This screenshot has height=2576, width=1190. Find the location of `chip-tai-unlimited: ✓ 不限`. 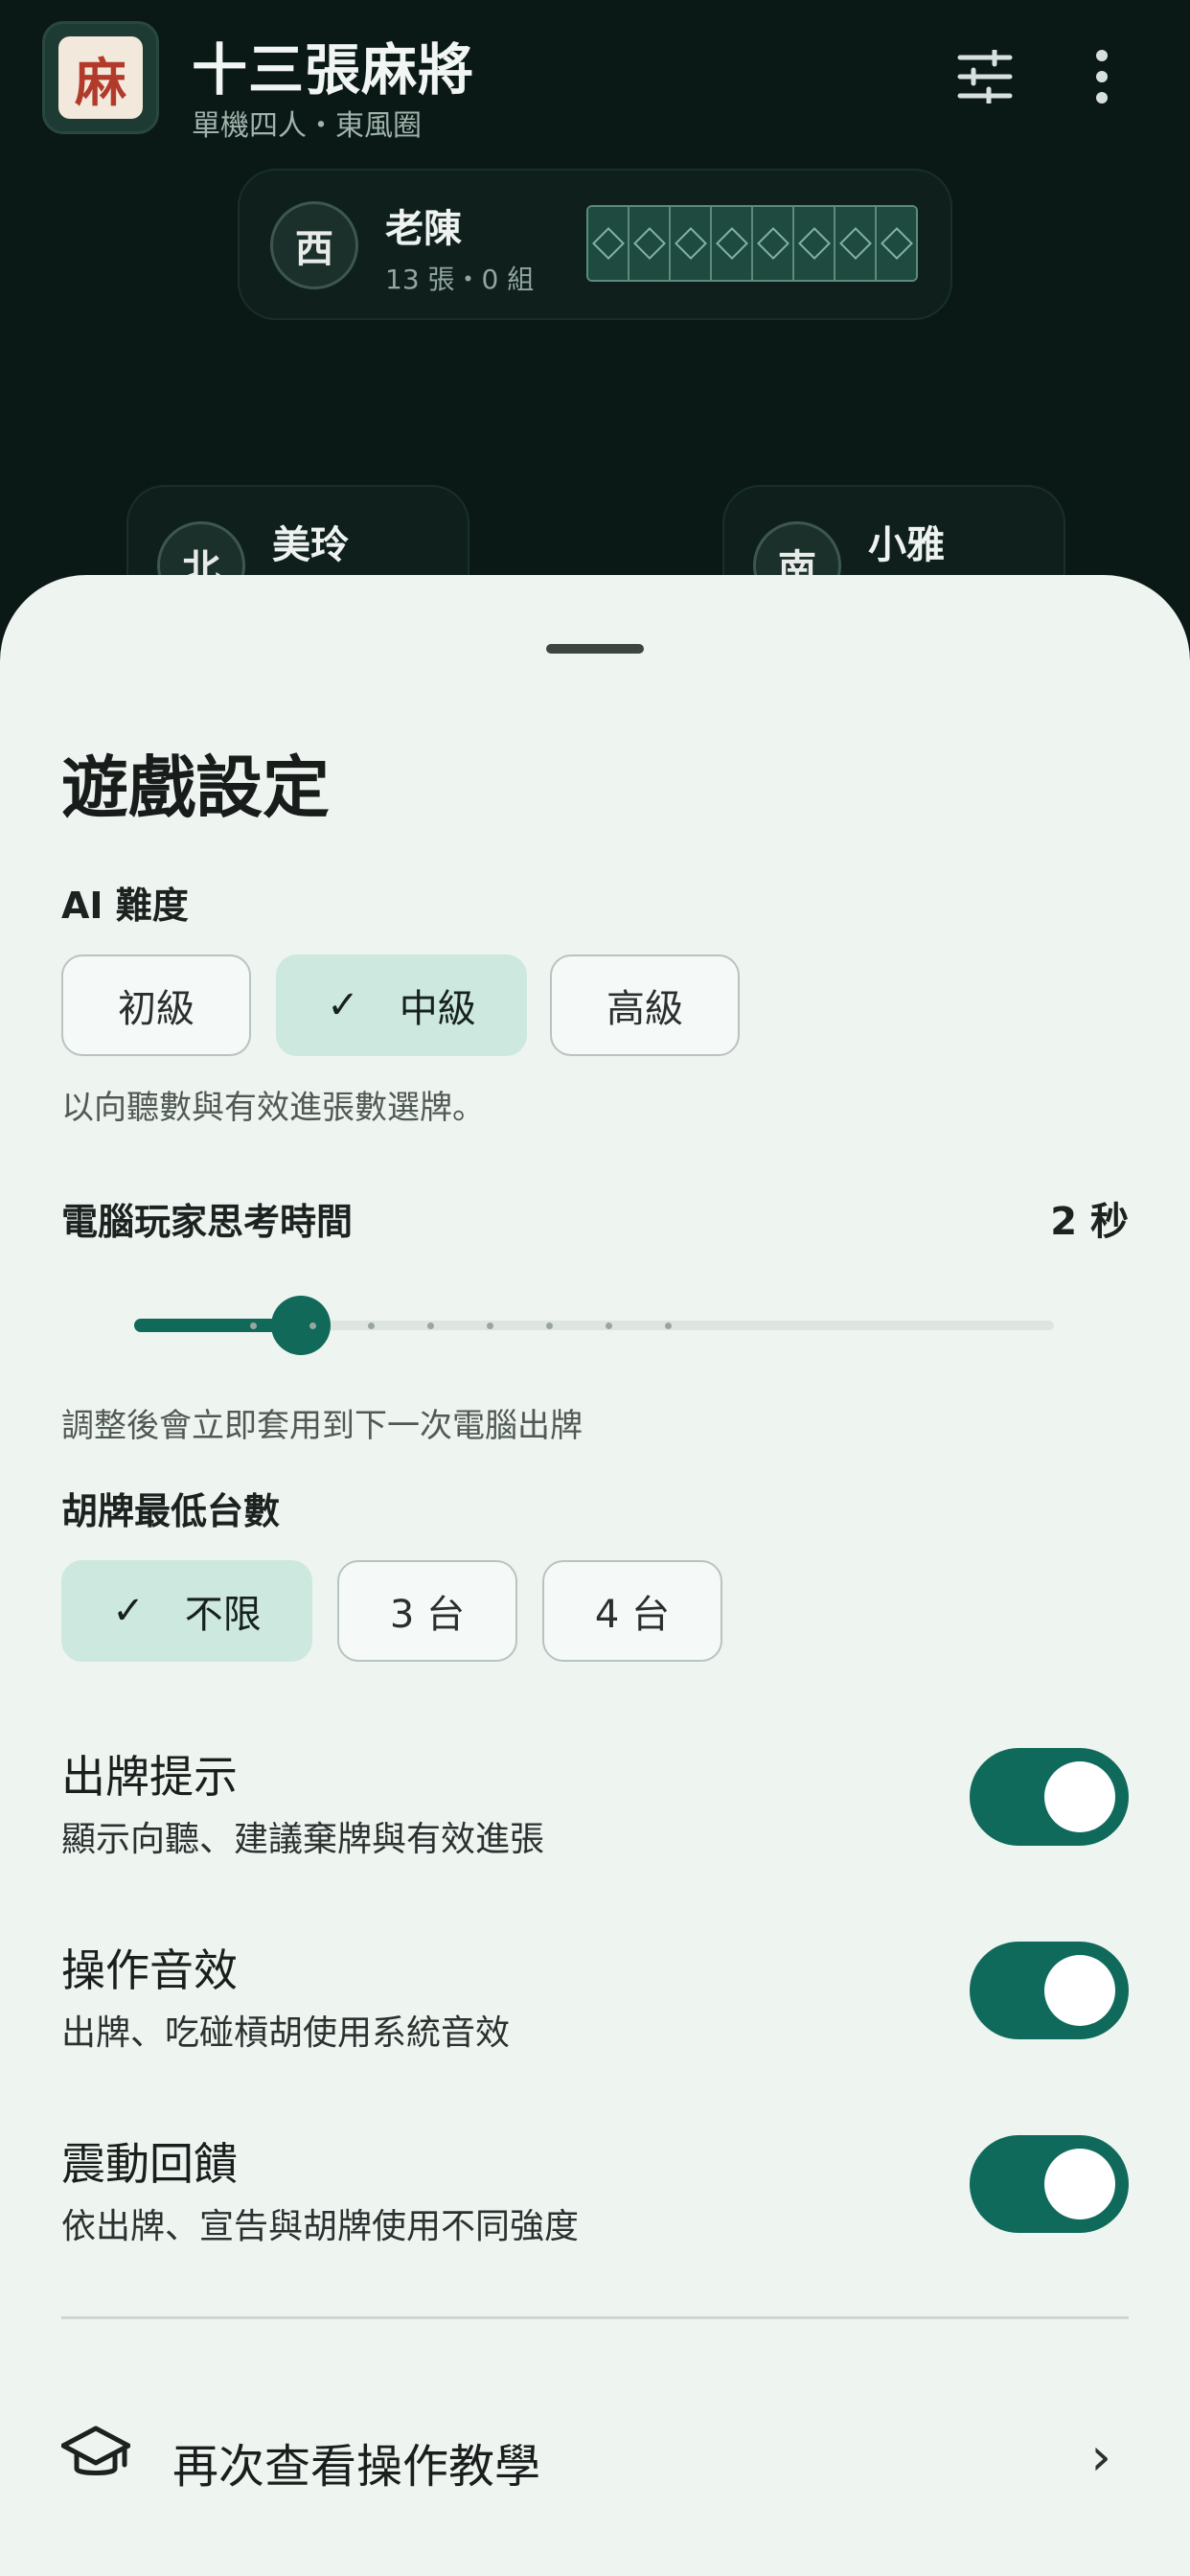

chip-tai-unlimited: ✓ 不限 is located at coordinates (187, 1611).